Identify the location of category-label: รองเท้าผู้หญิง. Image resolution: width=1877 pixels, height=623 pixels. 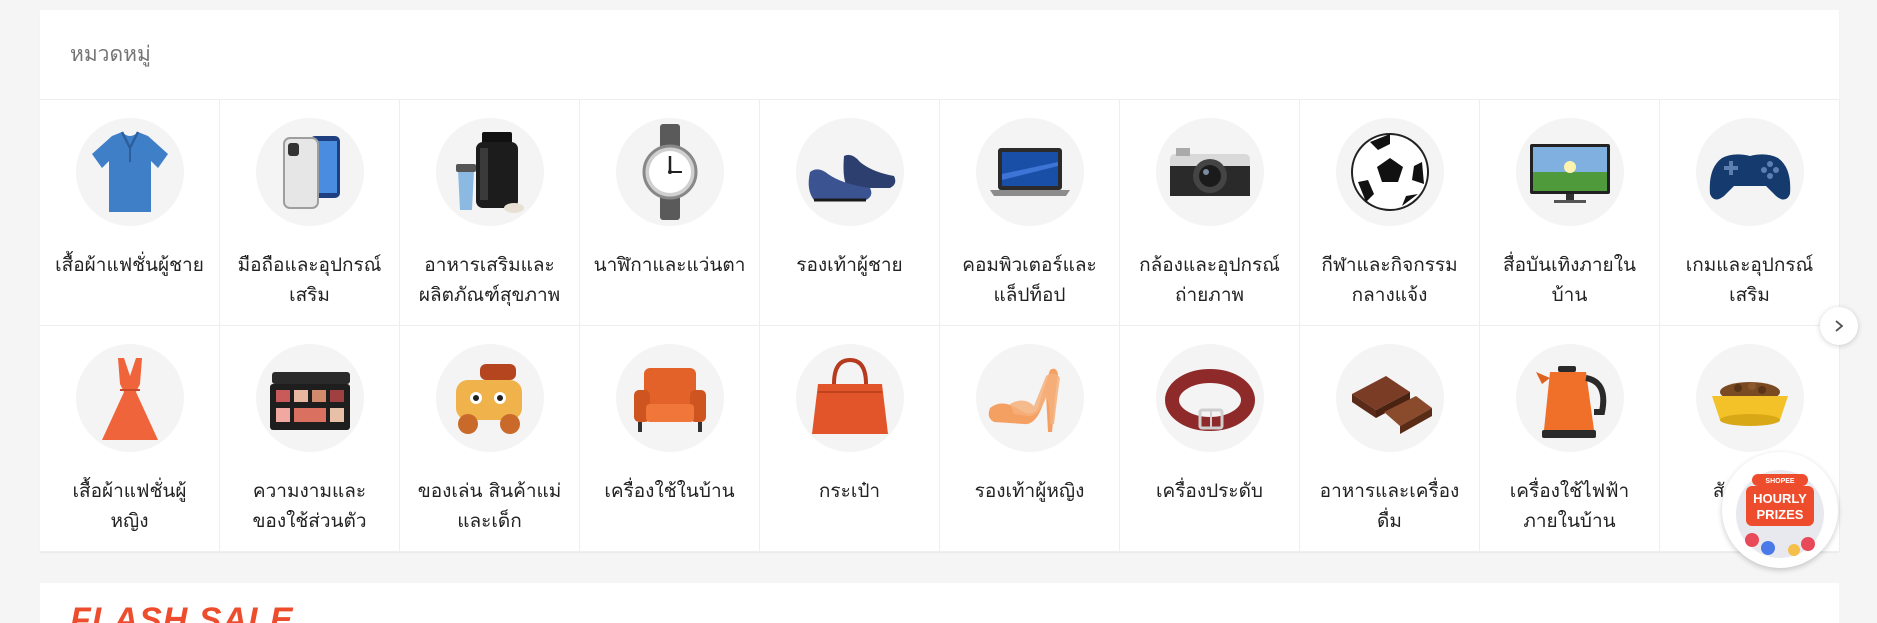
(1029, 491).